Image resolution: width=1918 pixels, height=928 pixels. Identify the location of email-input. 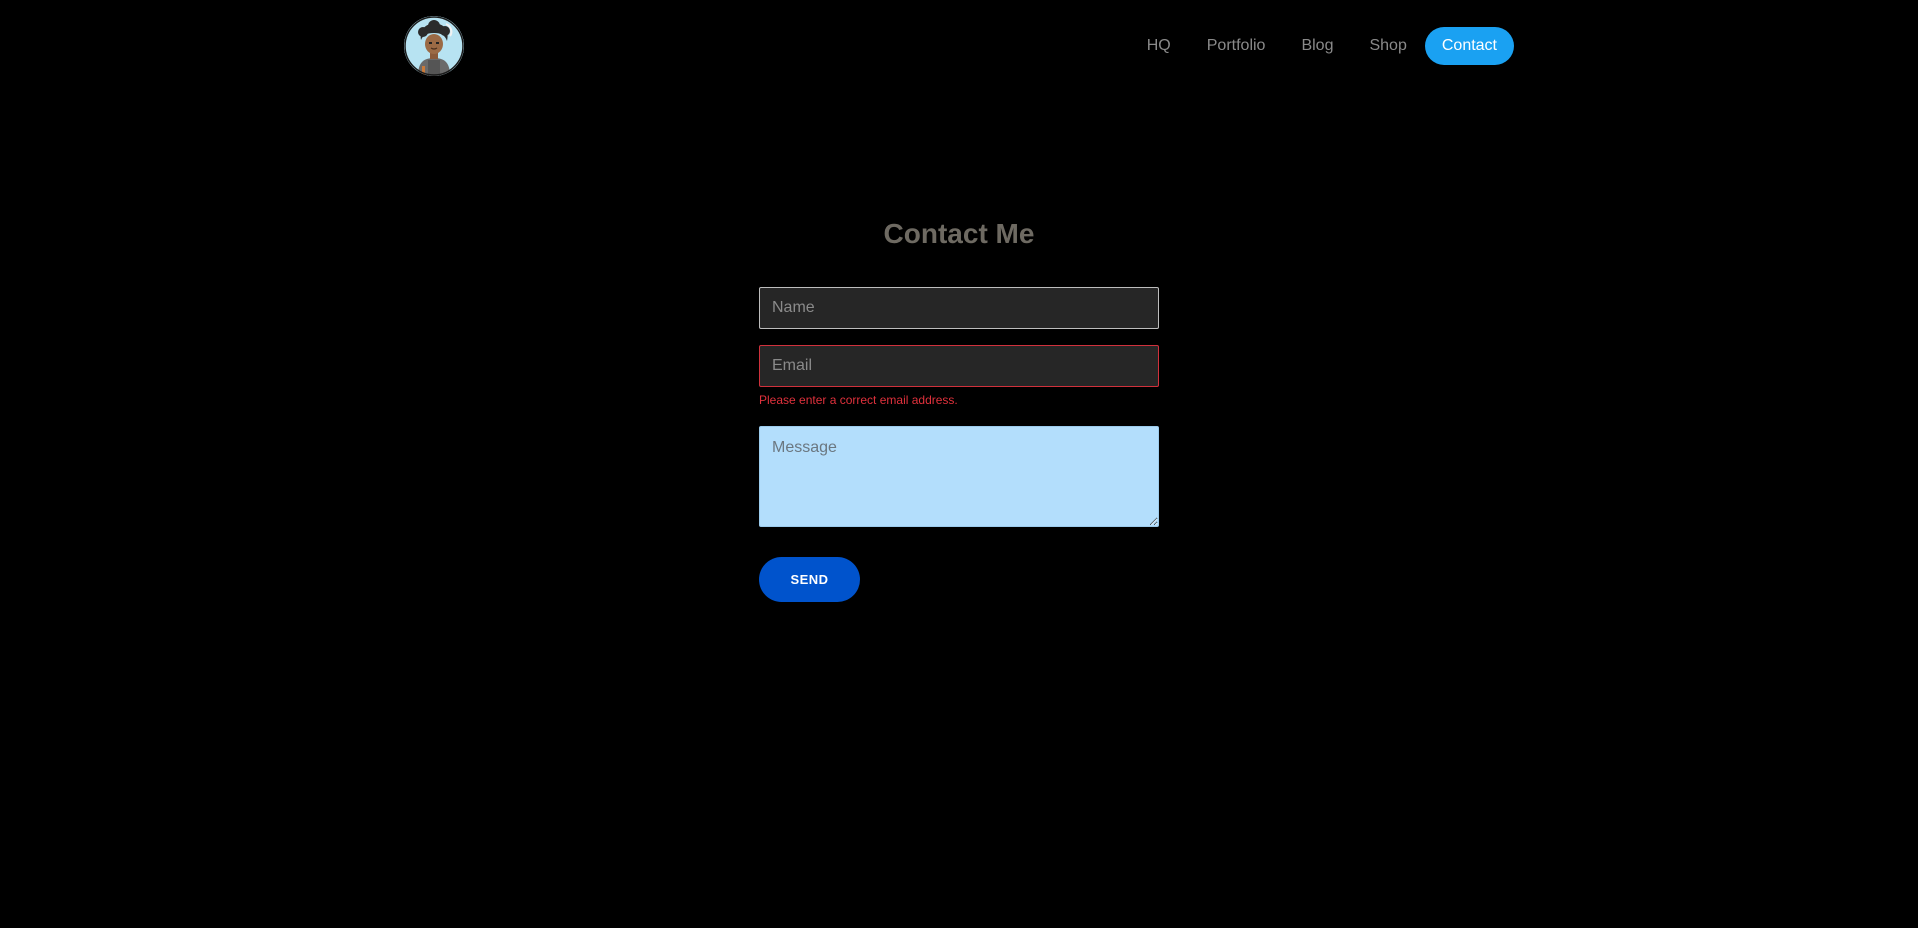
(959, 366).